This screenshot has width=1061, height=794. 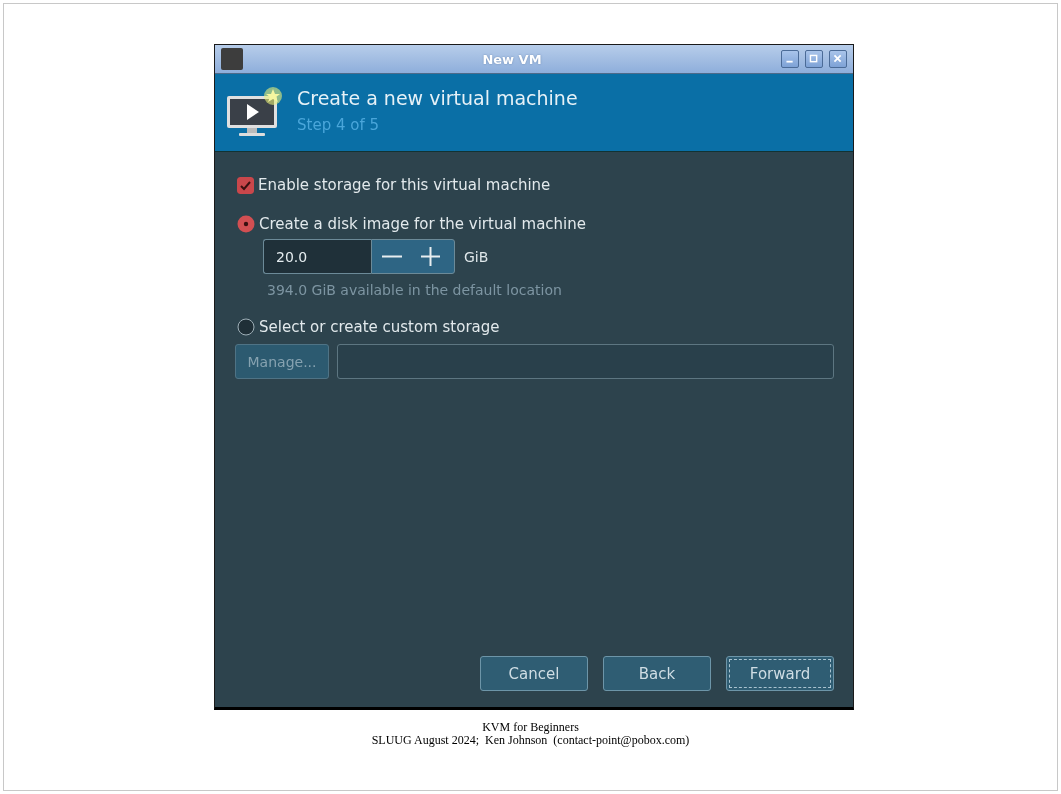 I want to click on radio-label: Create a disk image for the virtual machine, so click(x=422, y=224).